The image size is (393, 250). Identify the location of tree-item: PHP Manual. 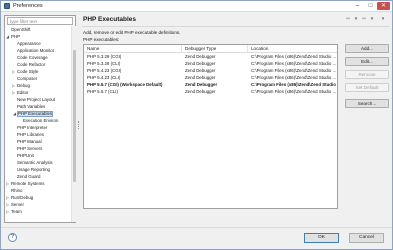
(29, 142).